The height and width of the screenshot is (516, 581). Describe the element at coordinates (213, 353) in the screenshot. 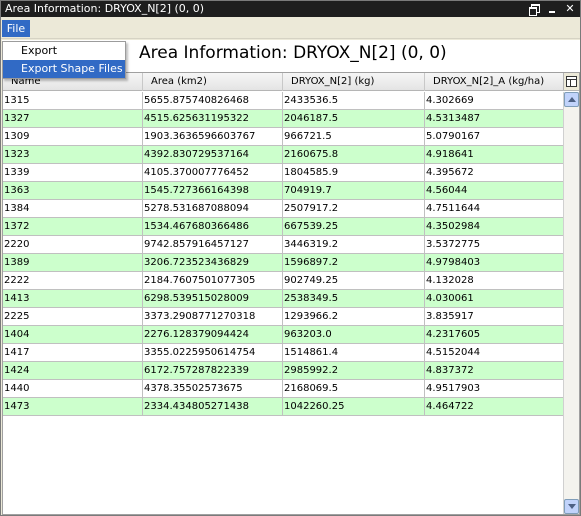

I see `table-cell: 3355.0225950614754` at that location.